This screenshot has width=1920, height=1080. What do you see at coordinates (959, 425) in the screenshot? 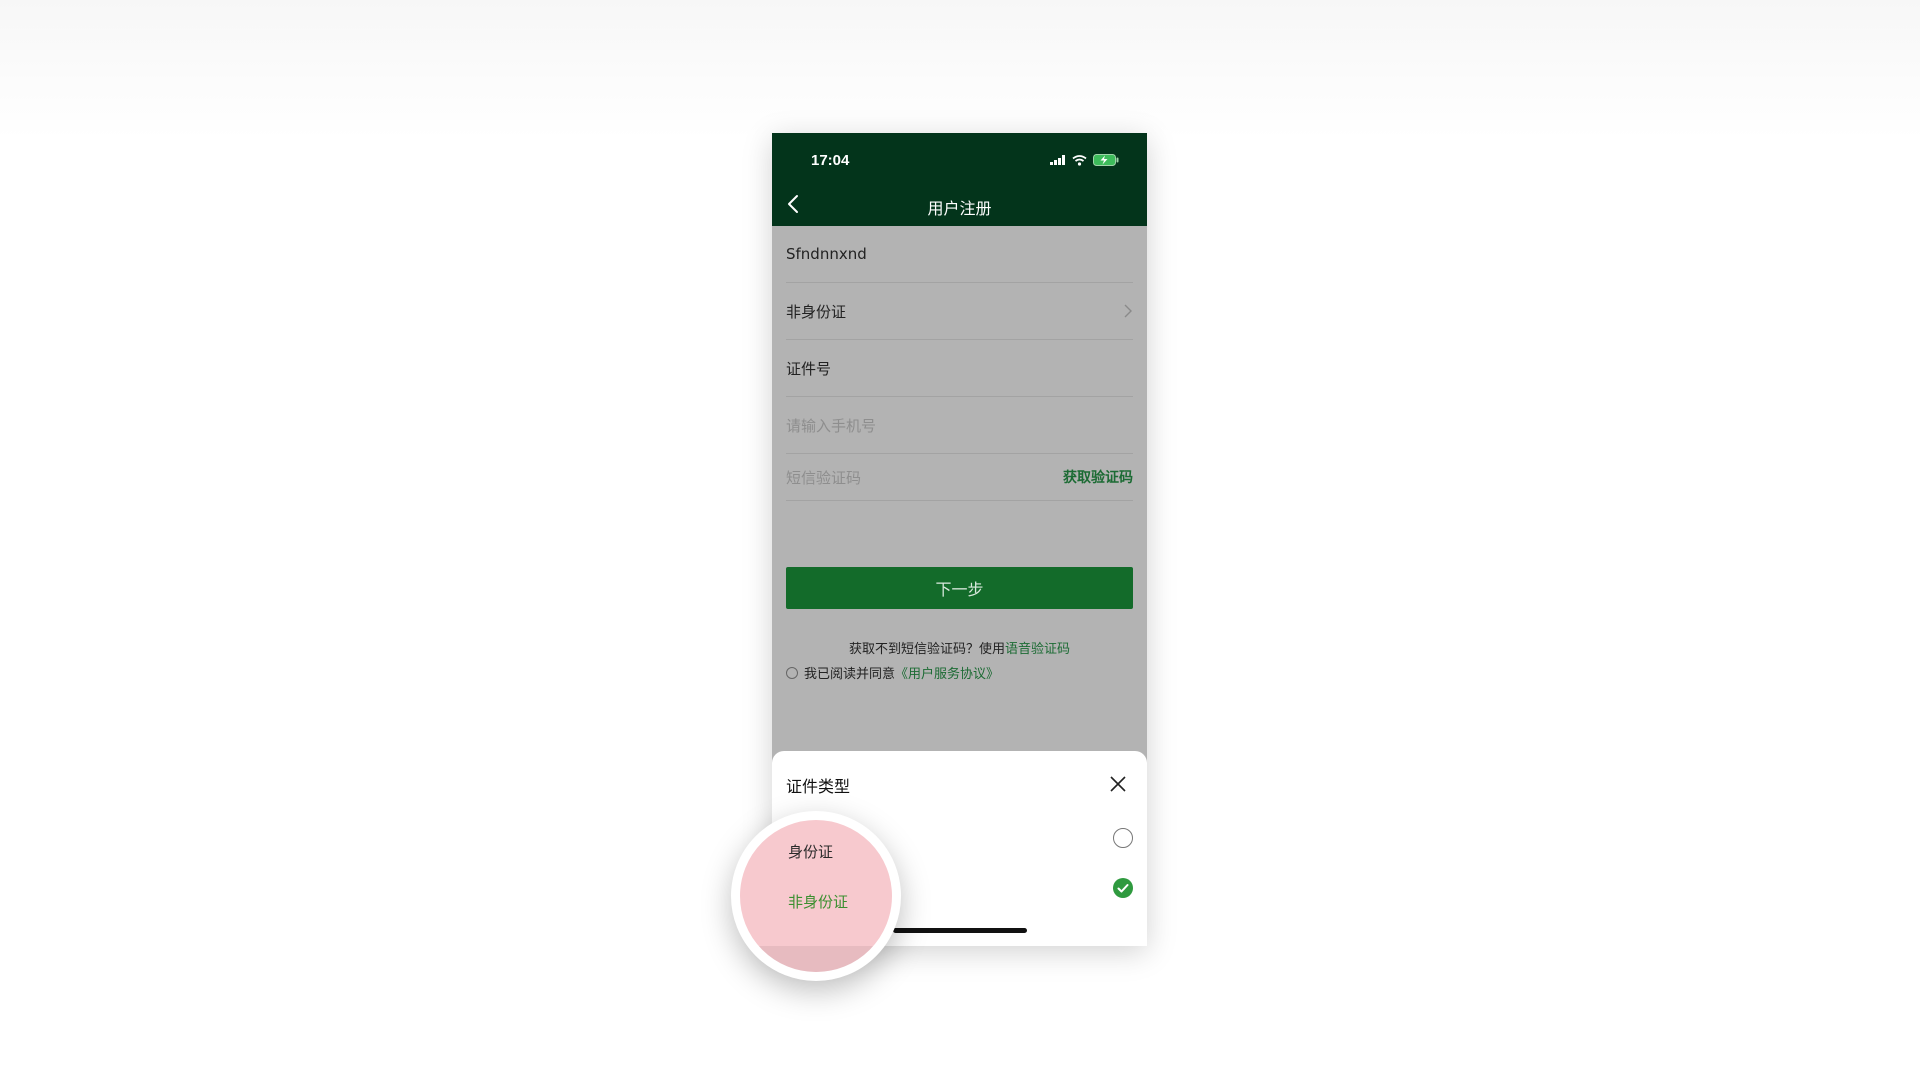
I see `phone-field: 请输入手机号` at bounding box center [959, 425].